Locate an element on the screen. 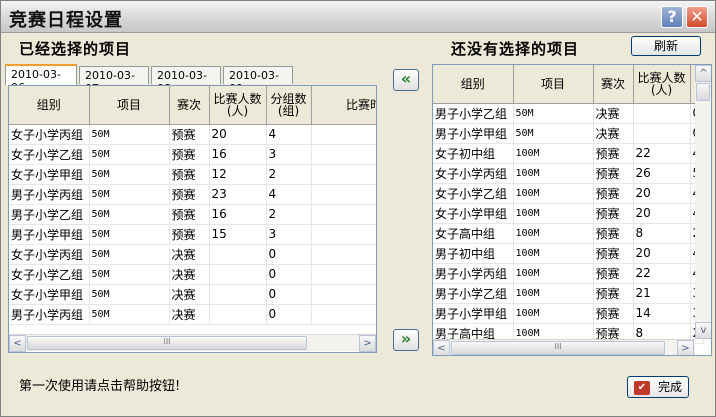 This screenshot has height=417, width=716. finish-label: 完成 is located at coordinates (669, 387).